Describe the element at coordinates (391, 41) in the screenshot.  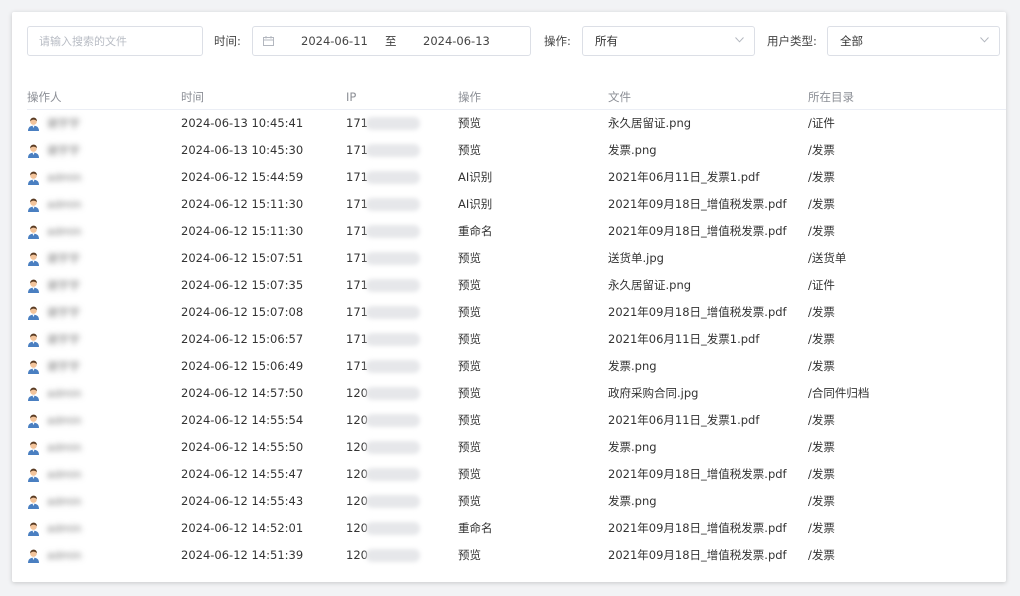
I see `date-range-picker: 2024-06-11 至 2024-06-13` at that location.